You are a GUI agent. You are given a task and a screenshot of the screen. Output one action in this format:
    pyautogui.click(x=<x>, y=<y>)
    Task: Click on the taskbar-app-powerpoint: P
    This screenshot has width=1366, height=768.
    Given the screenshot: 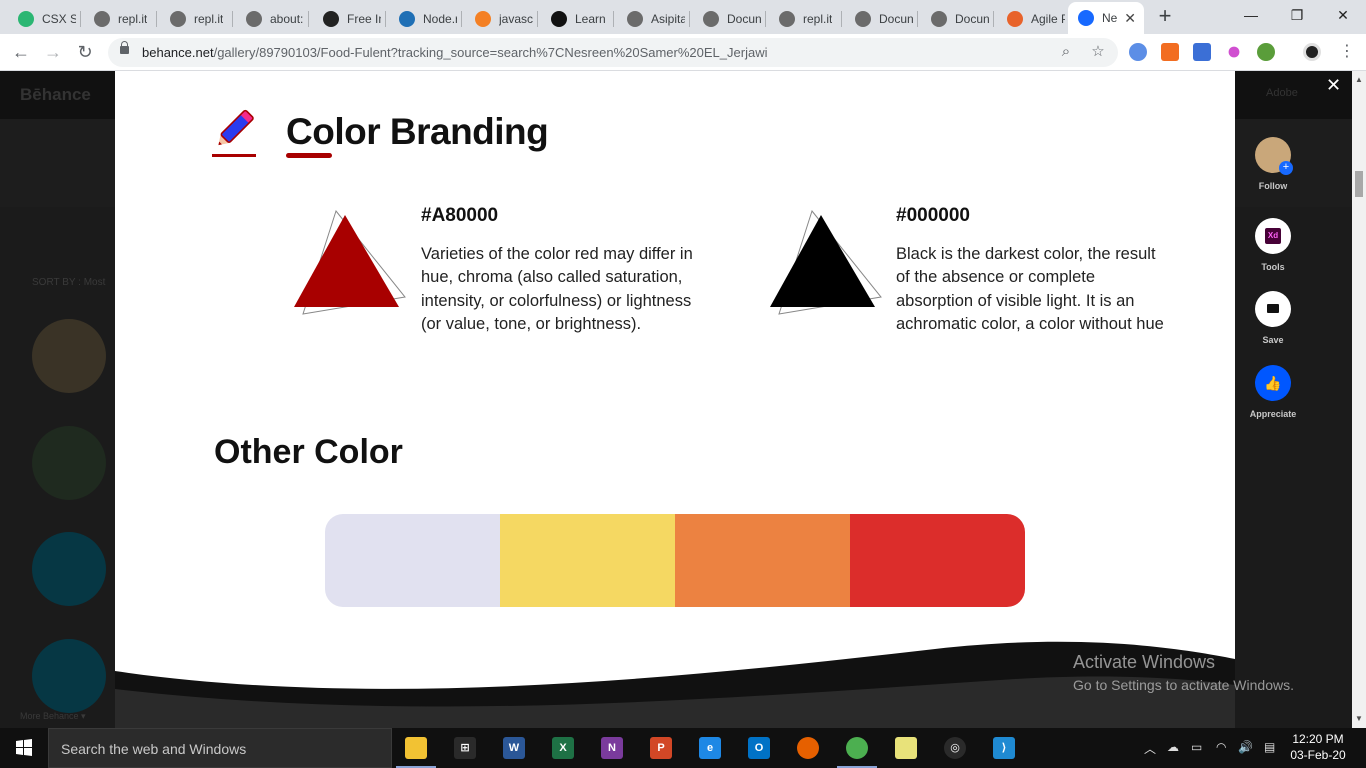 What is the action you would take?
    pyautogui.click(x=661, y=748)
    